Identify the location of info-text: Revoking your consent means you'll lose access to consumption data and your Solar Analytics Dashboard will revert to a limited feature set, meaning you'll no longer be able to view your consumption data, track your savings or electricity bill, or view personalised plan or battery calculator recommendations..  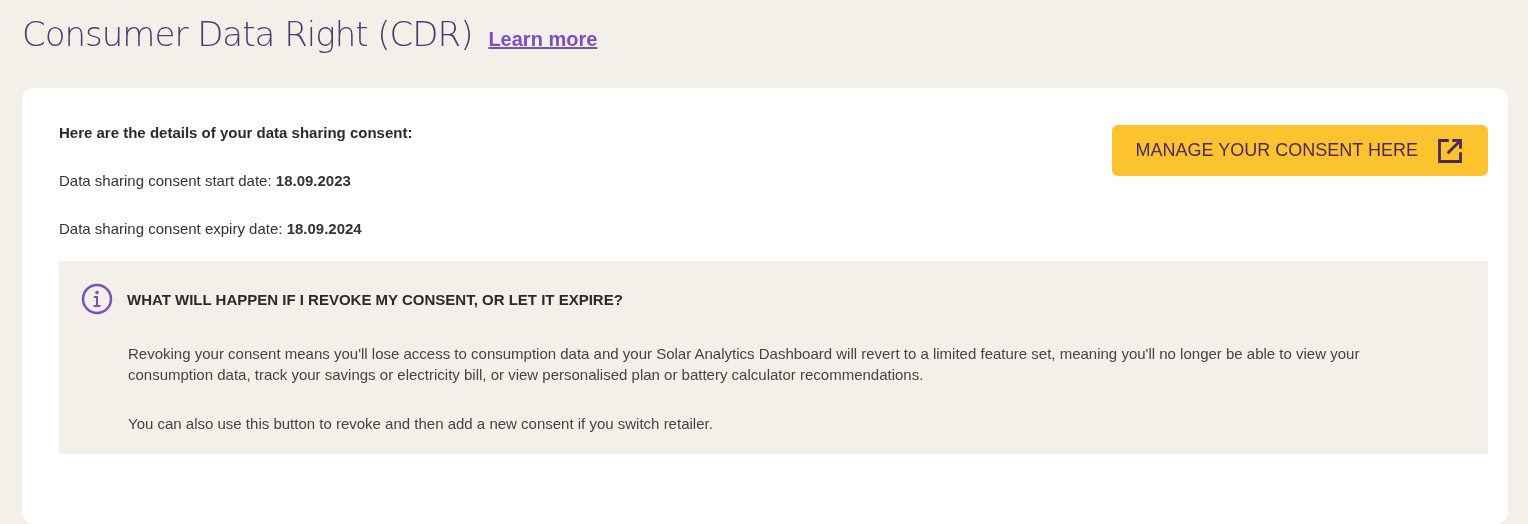
(744, 364).